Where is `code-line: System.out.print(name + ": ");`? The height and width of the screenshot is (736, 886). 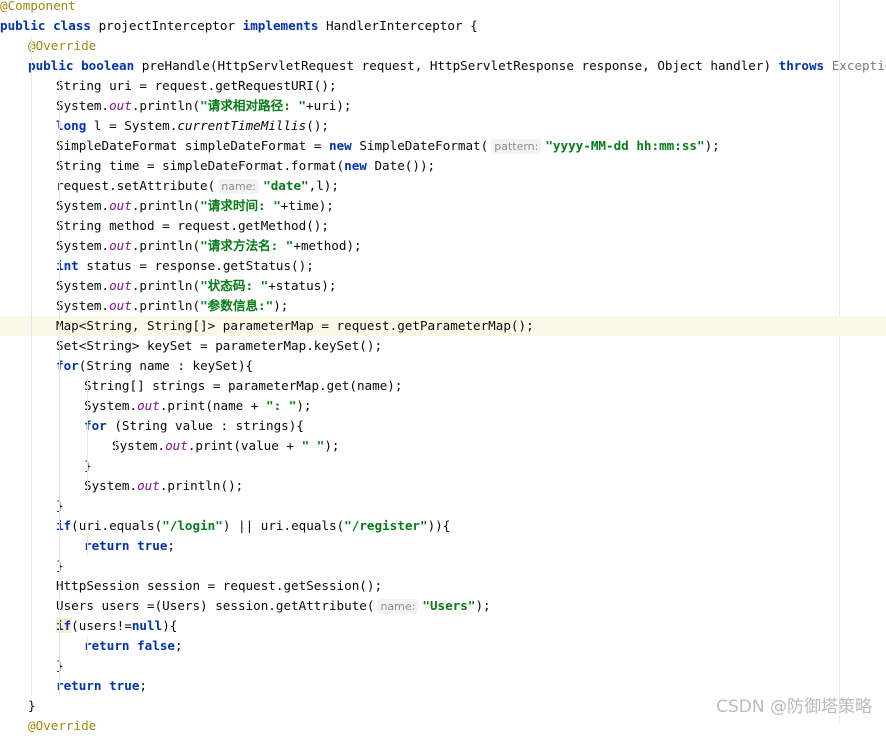 code-line: System.out.print(name + ": "); is located at coordinates (443, 406).